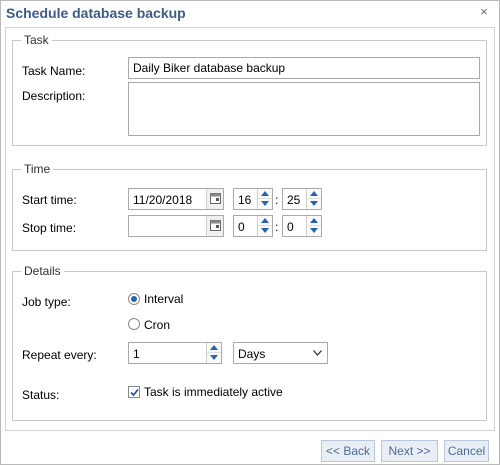 This screenshot has width=500, height=465. Describe the element at coordinates (54, 96) in the screenshot. I see `description-label: Description:` at that location.